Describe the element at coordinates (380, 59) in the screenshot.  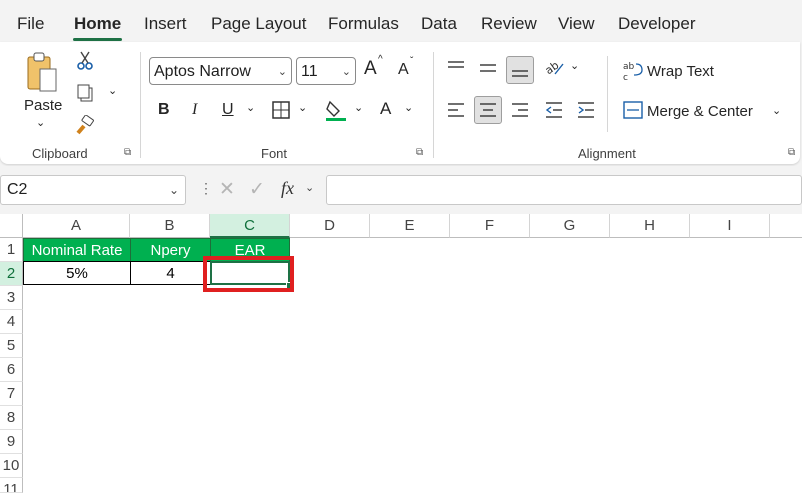
I see `grow-font-icon: ^` at that location.